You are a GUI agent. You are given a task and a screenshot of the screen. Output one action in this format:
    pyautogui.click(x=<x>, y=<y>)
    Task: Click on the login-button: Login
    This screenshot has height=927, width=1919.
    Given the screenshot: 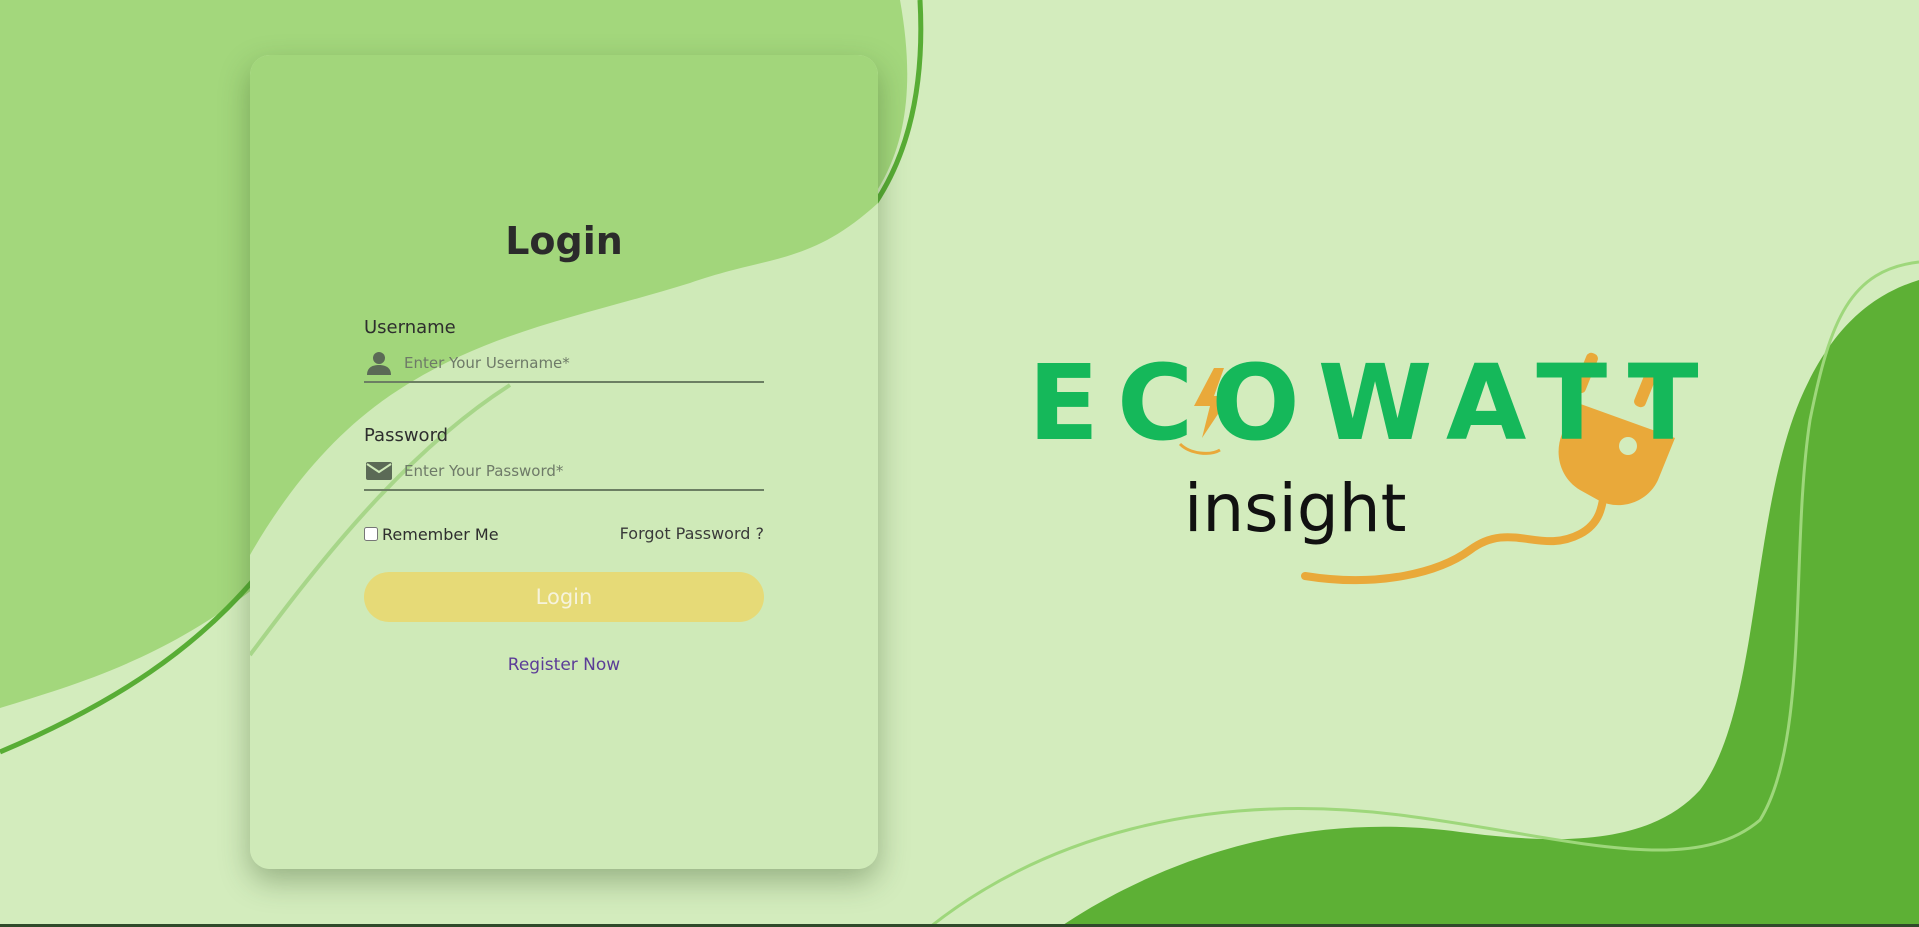 What is the action you would take?
    pyautogui.click(x=564, y=597)
    